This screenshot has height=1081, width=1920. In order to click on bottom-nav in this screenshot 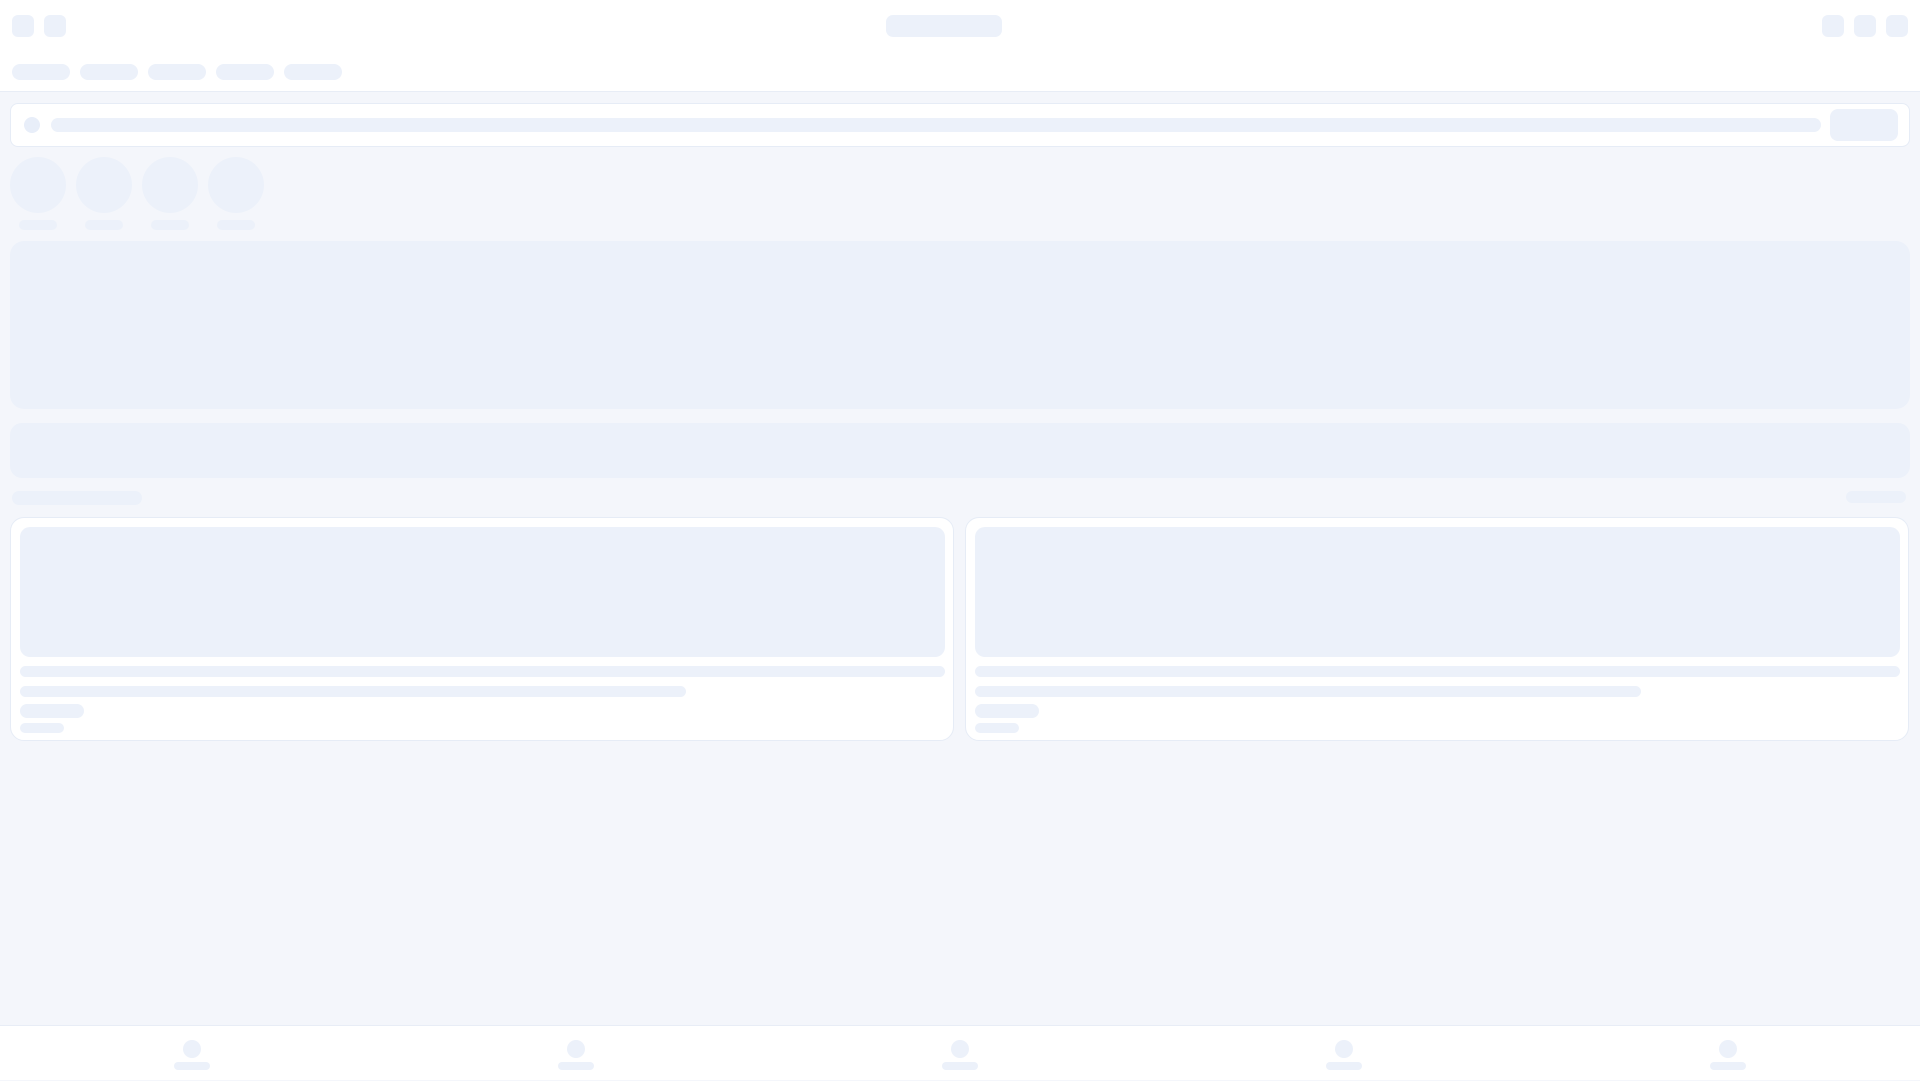, I will do `click(960, 1052)`.